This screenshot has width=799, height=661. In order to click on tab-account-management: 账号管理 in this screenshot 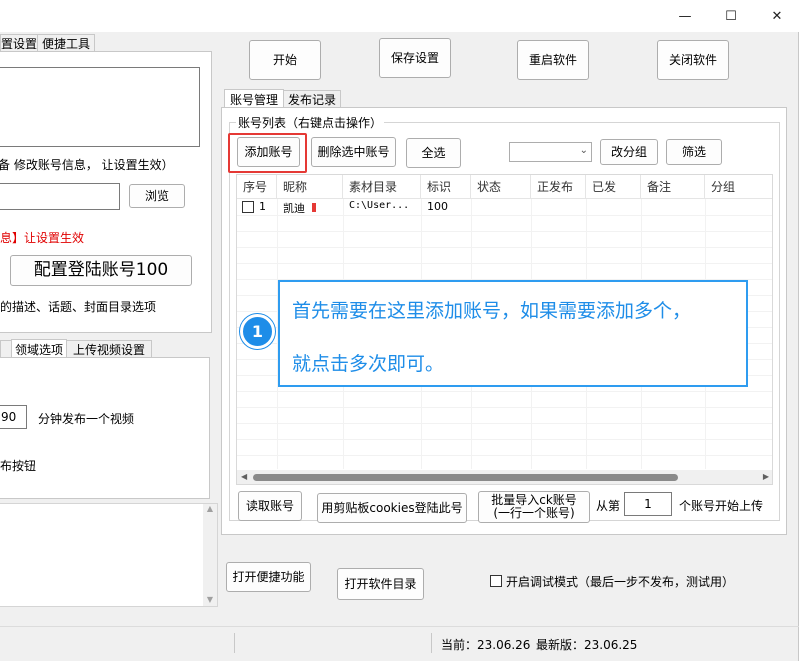, I will do `click(254, 99)`.